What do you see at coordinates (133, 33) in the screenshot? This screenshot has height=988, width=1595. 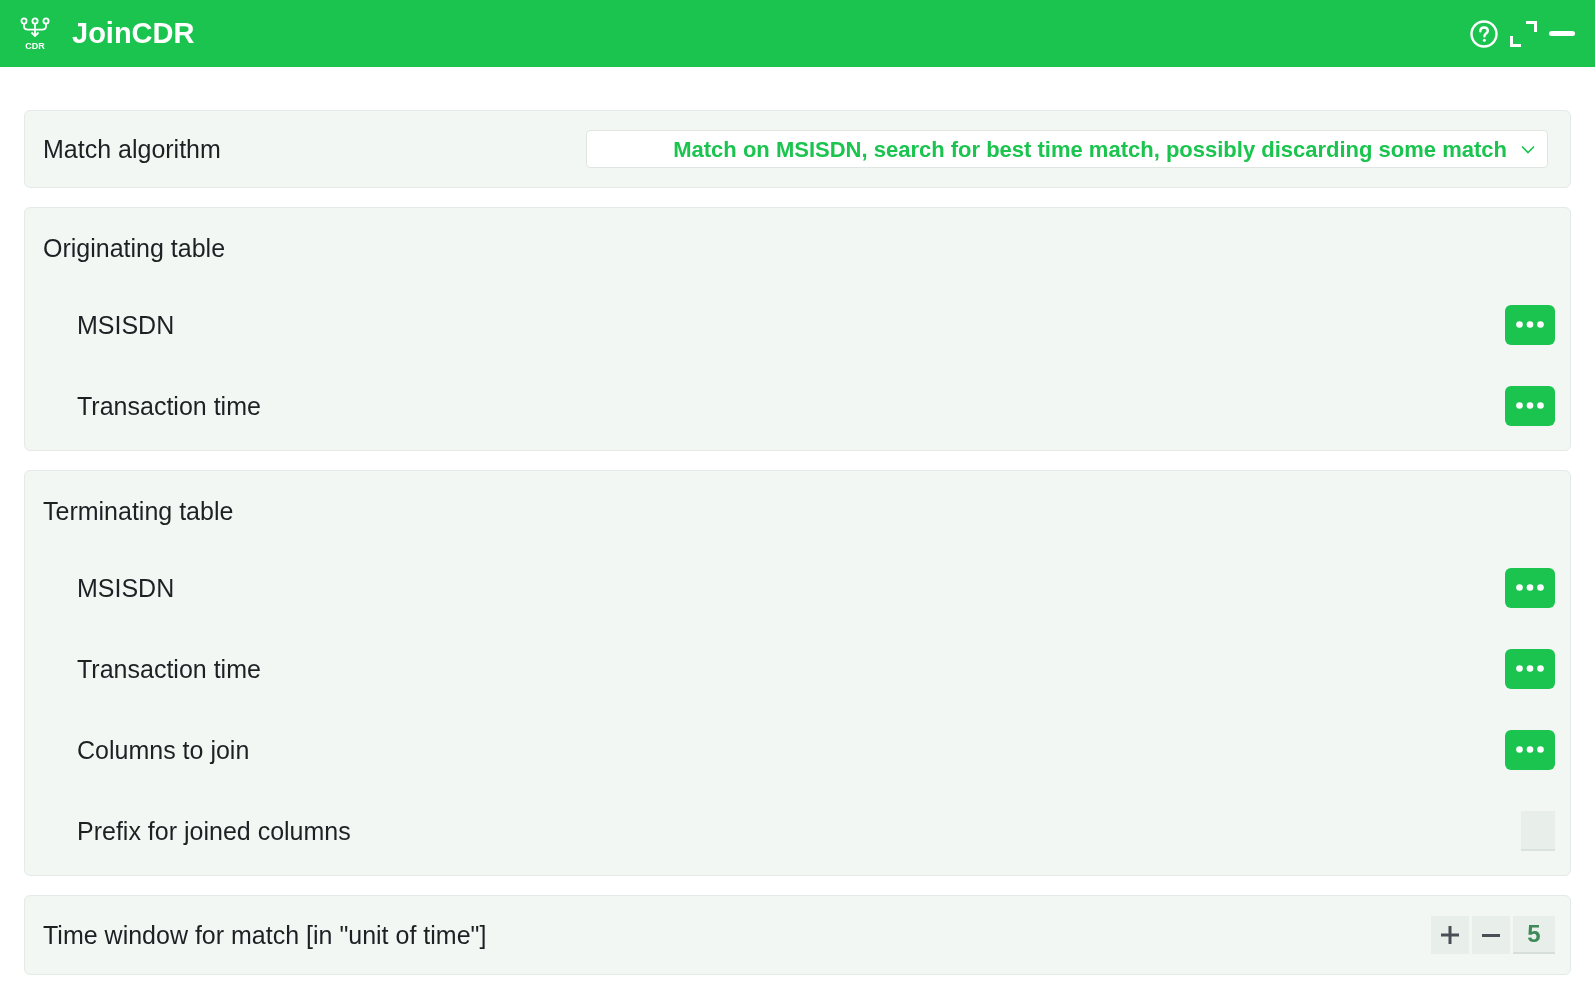 I see `app-title: JoinCDR` at bounding box center [133, 33].